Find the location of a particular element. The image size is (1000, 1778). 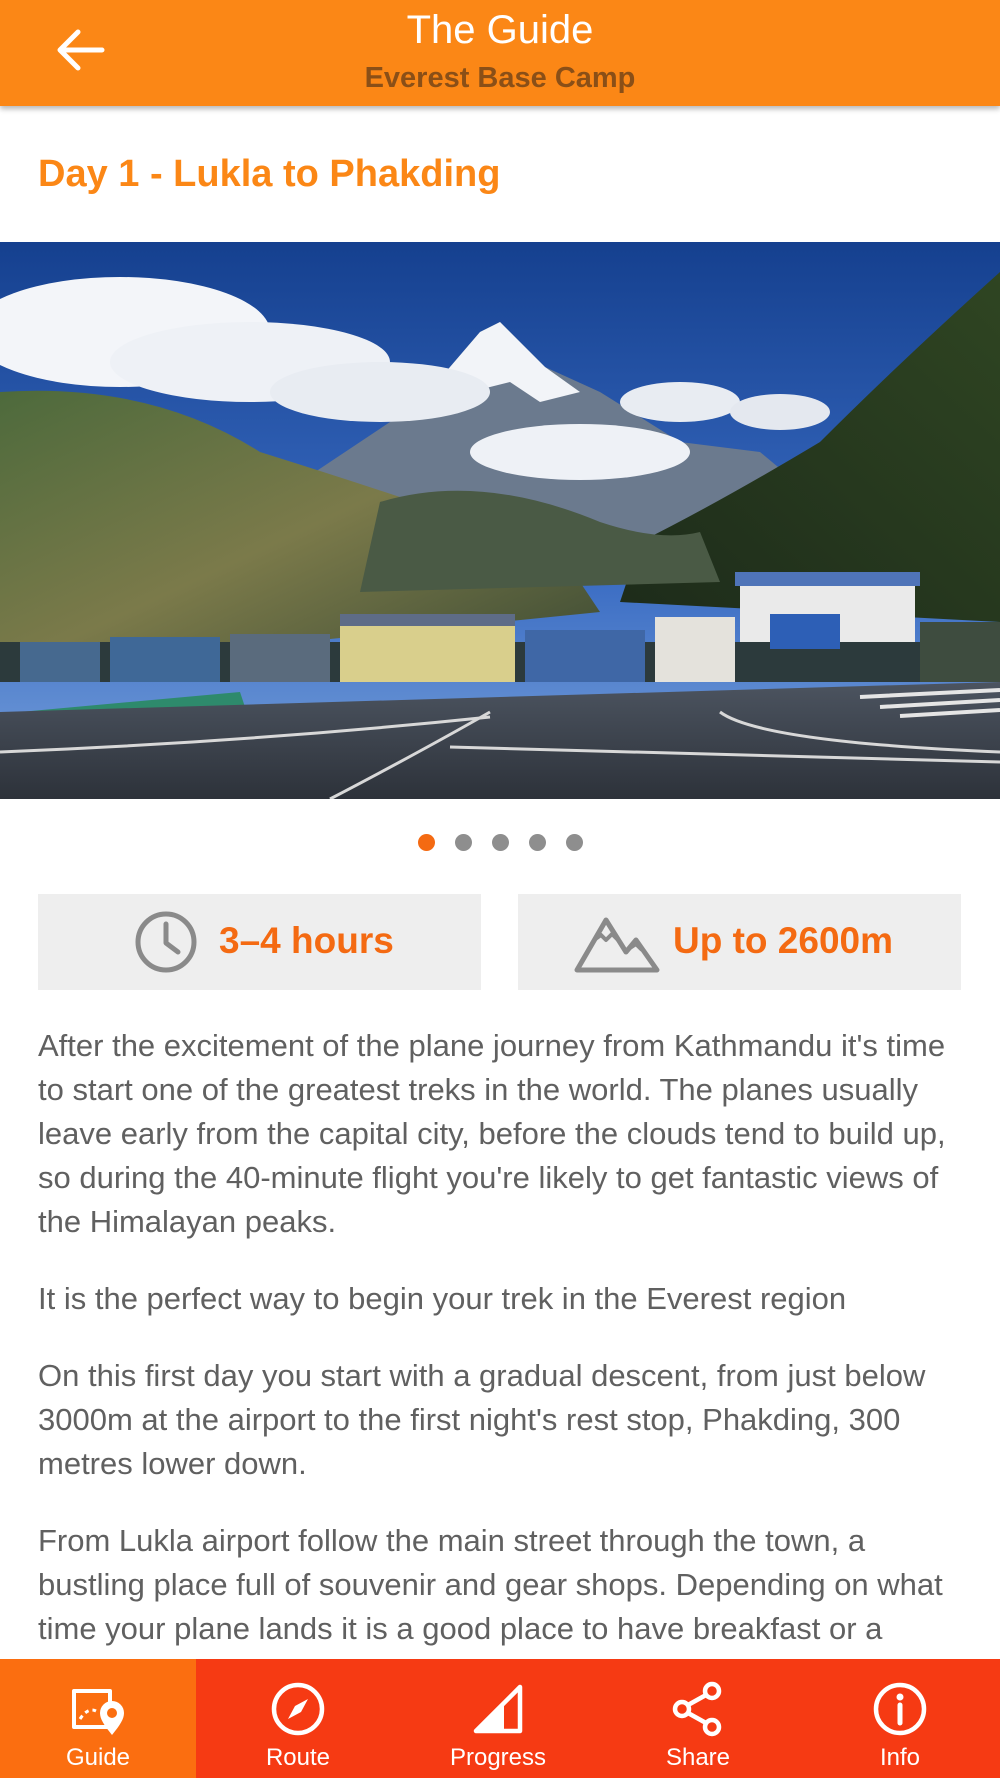

tab-progress: Progress is located at coordinates (498, 1718).